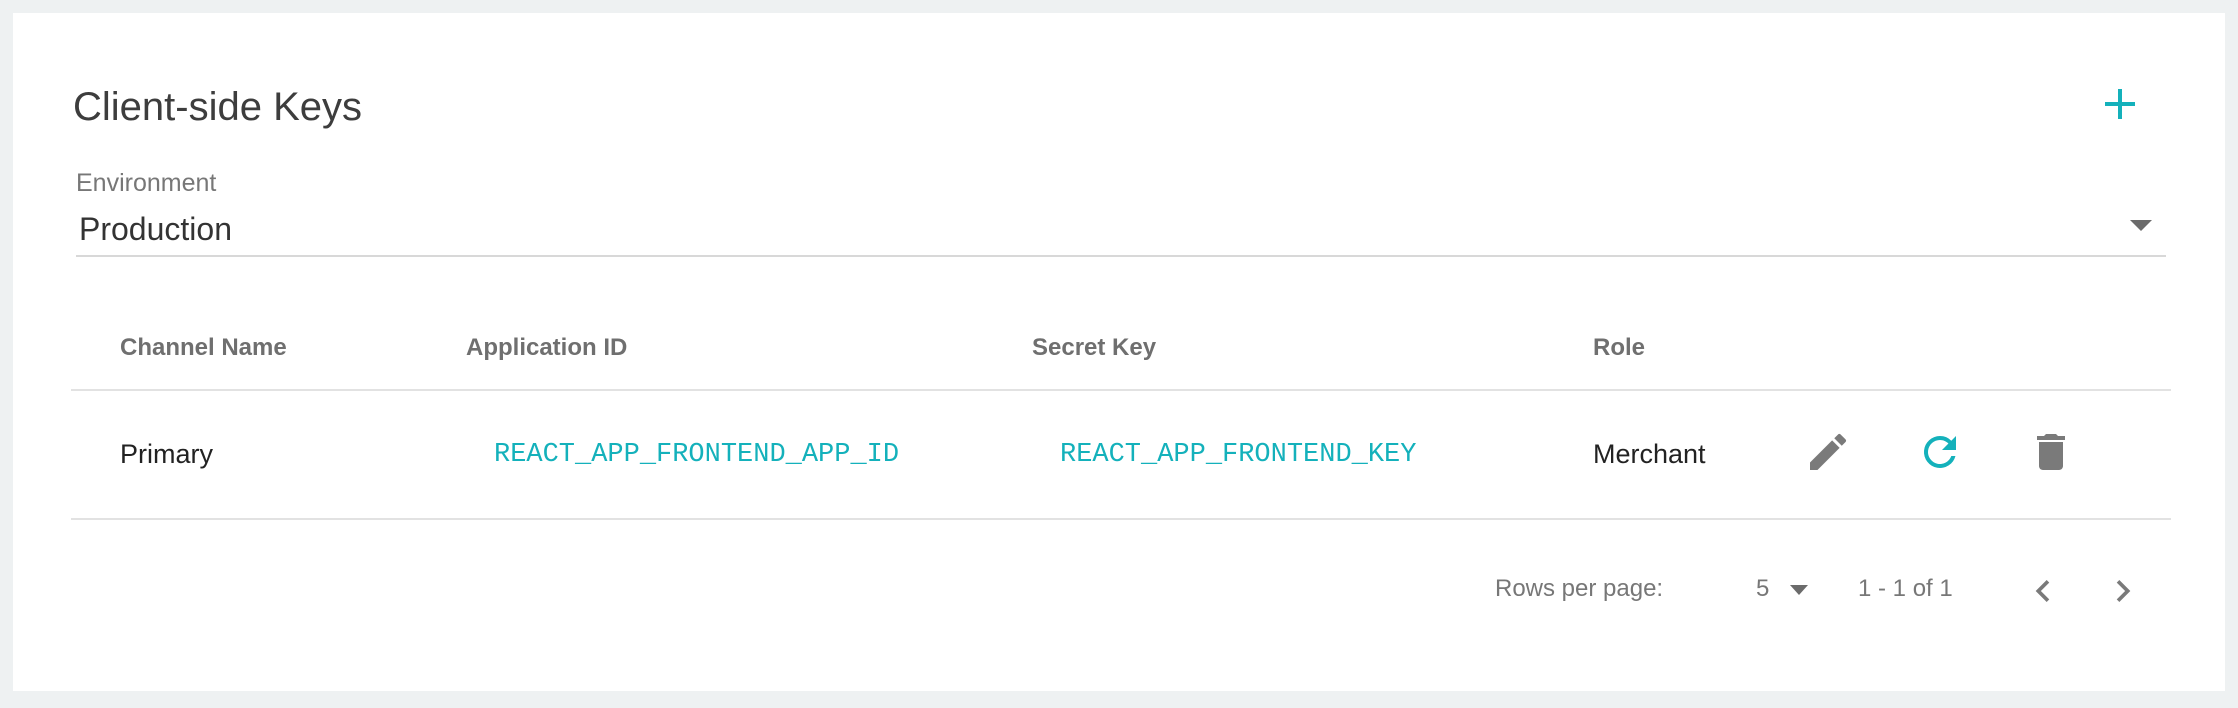  I want to click on page-title: Client-side Keys, so click(218, 107).